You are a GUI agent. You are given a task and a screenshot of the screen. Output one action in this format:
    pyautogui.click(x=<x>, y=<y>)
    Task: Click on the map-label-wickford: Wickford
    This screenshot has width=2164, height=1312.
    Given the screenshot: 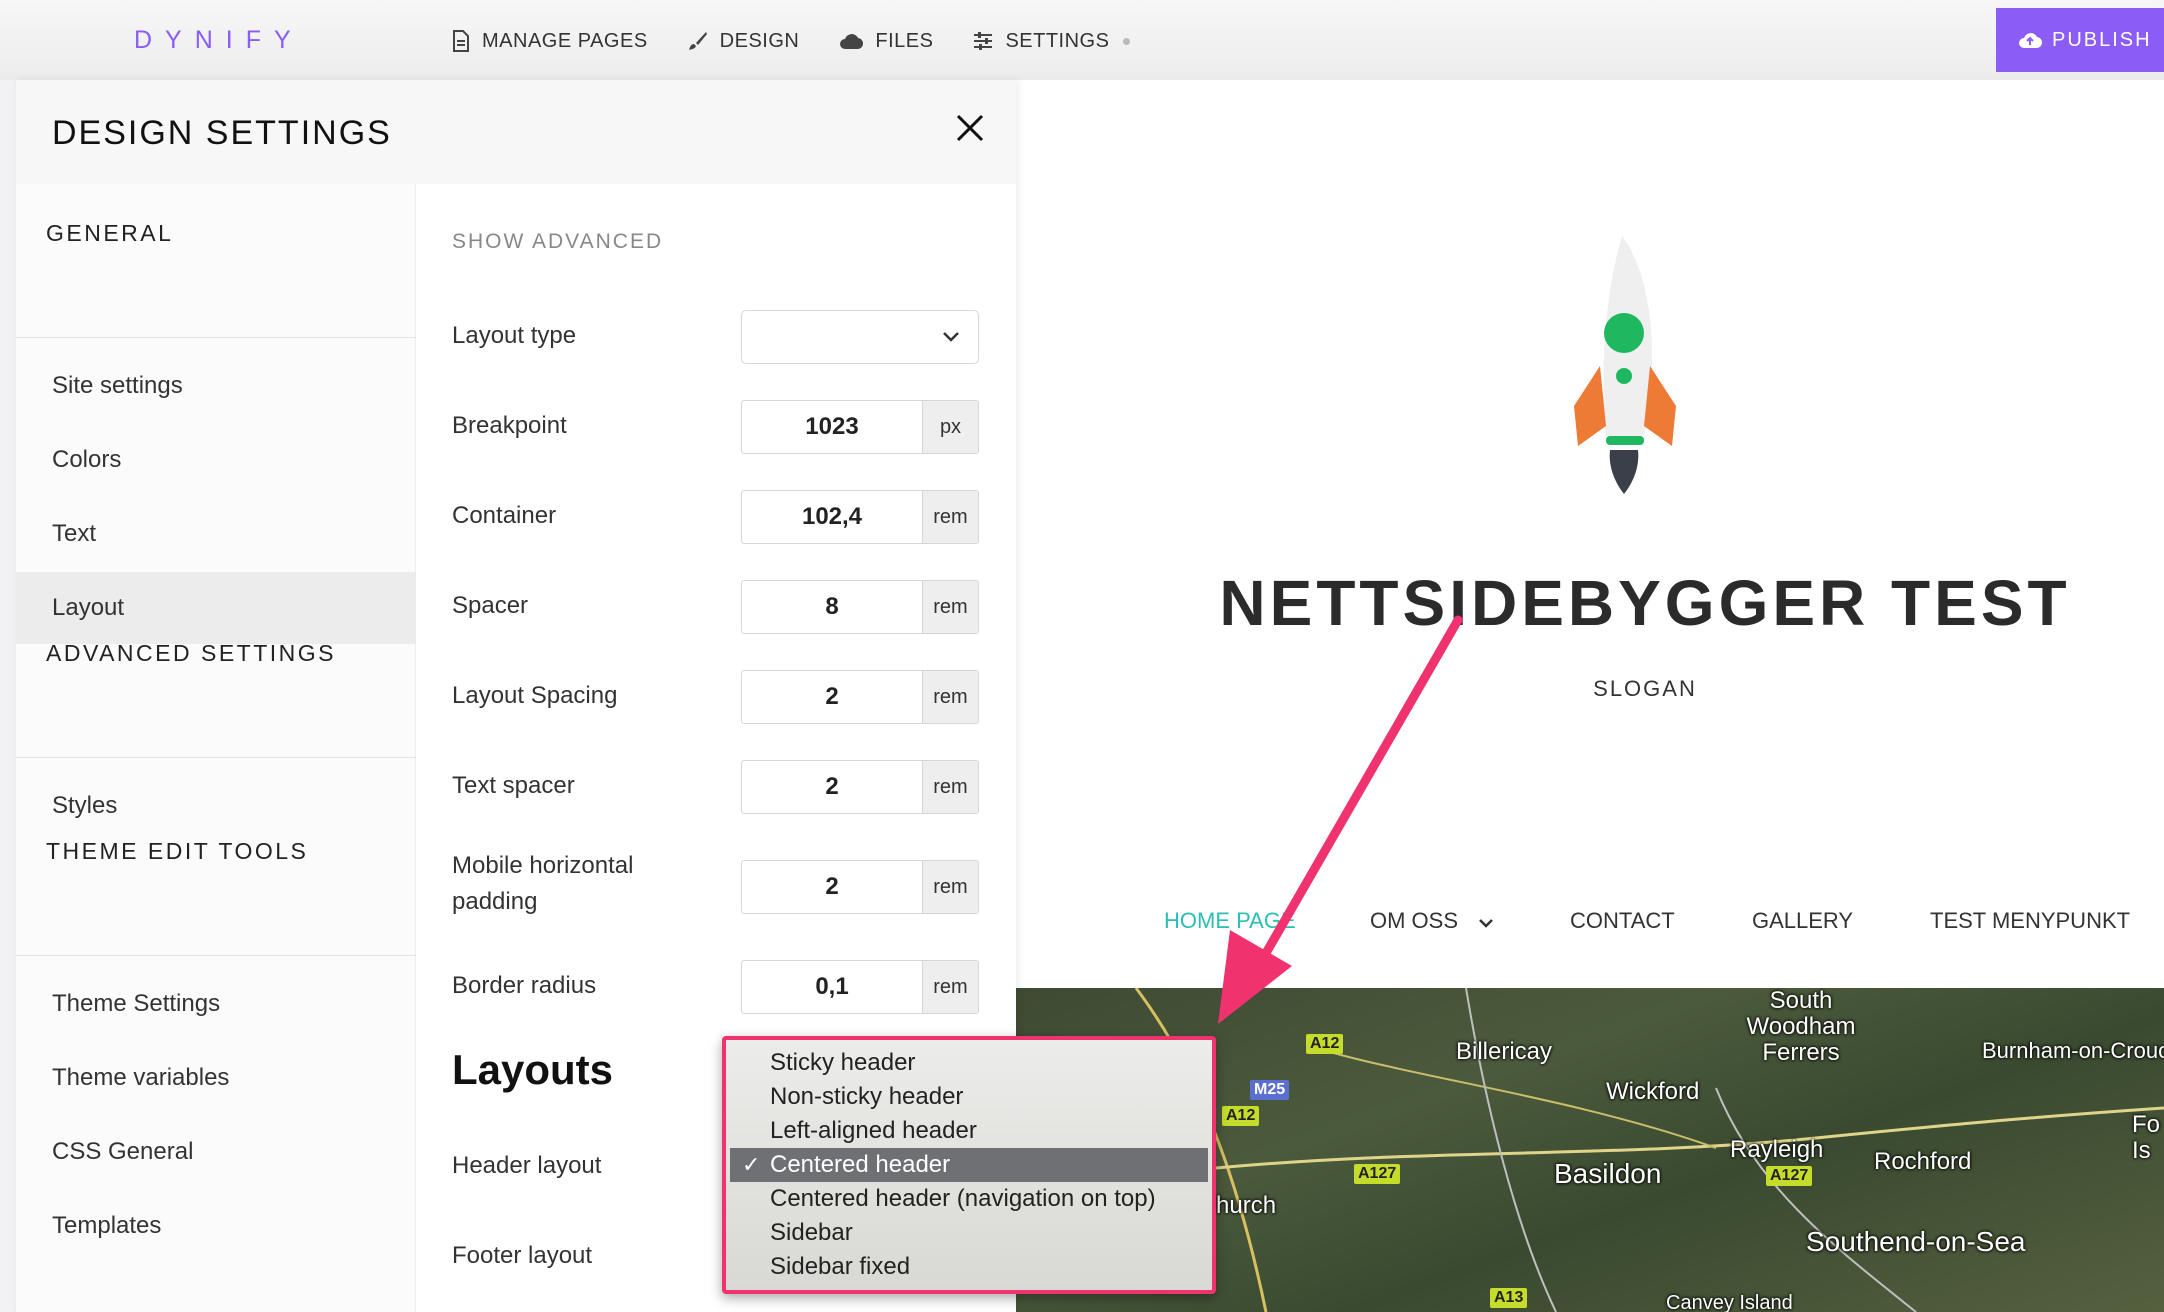 What is the action you would take?
    pyautogui.click(x=1653, y=1091)
    